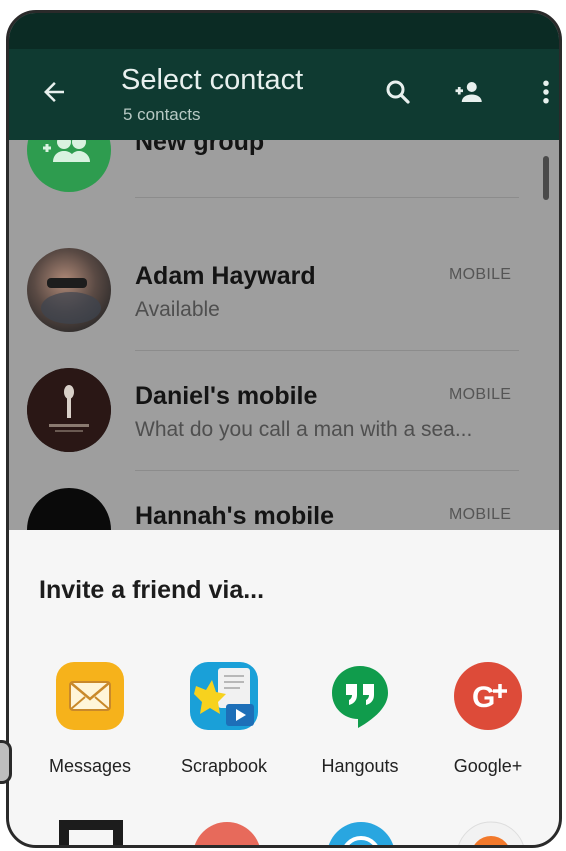 This screenshot has height=851, width=566. I want to click on messages-icon, so click(90, 696).